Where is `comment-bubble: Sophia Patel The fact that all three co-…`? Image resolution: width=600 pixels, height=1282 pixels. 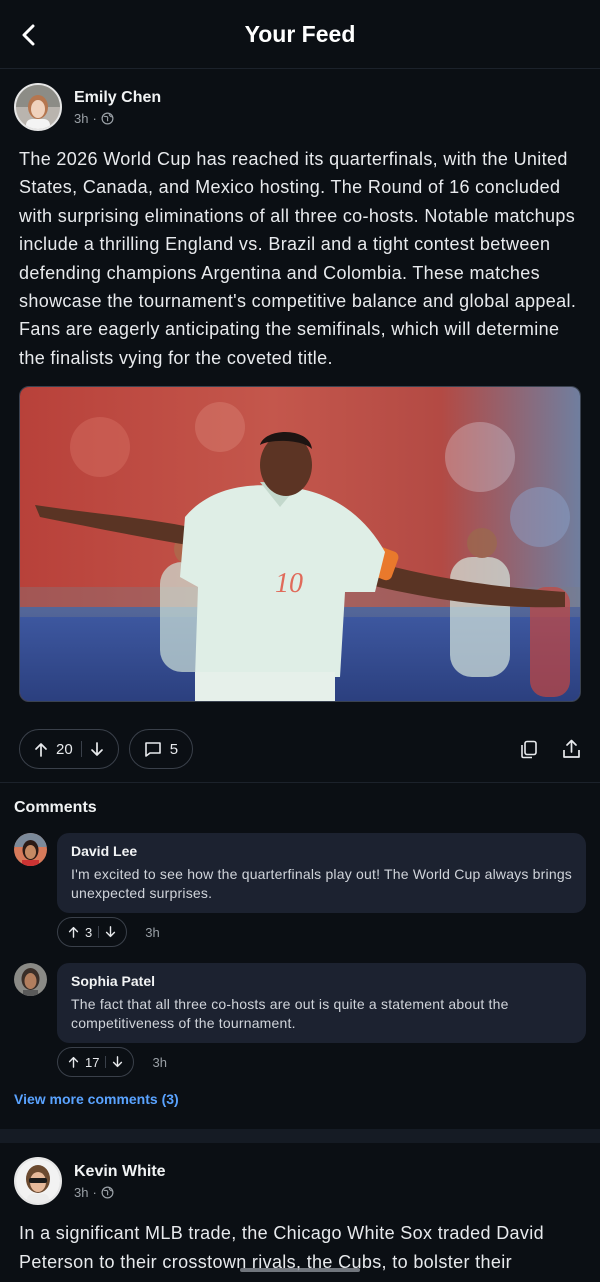 comment-bubble: Sophia Patel The fact that all three co-… is located at coordinates (321, 1003).